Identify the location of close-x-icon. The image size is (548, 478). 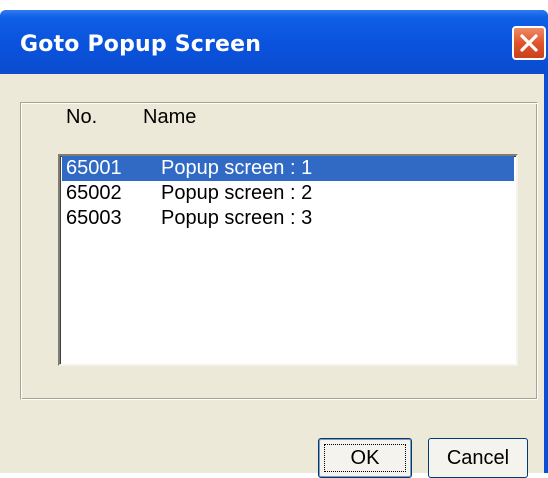
(529, 43).